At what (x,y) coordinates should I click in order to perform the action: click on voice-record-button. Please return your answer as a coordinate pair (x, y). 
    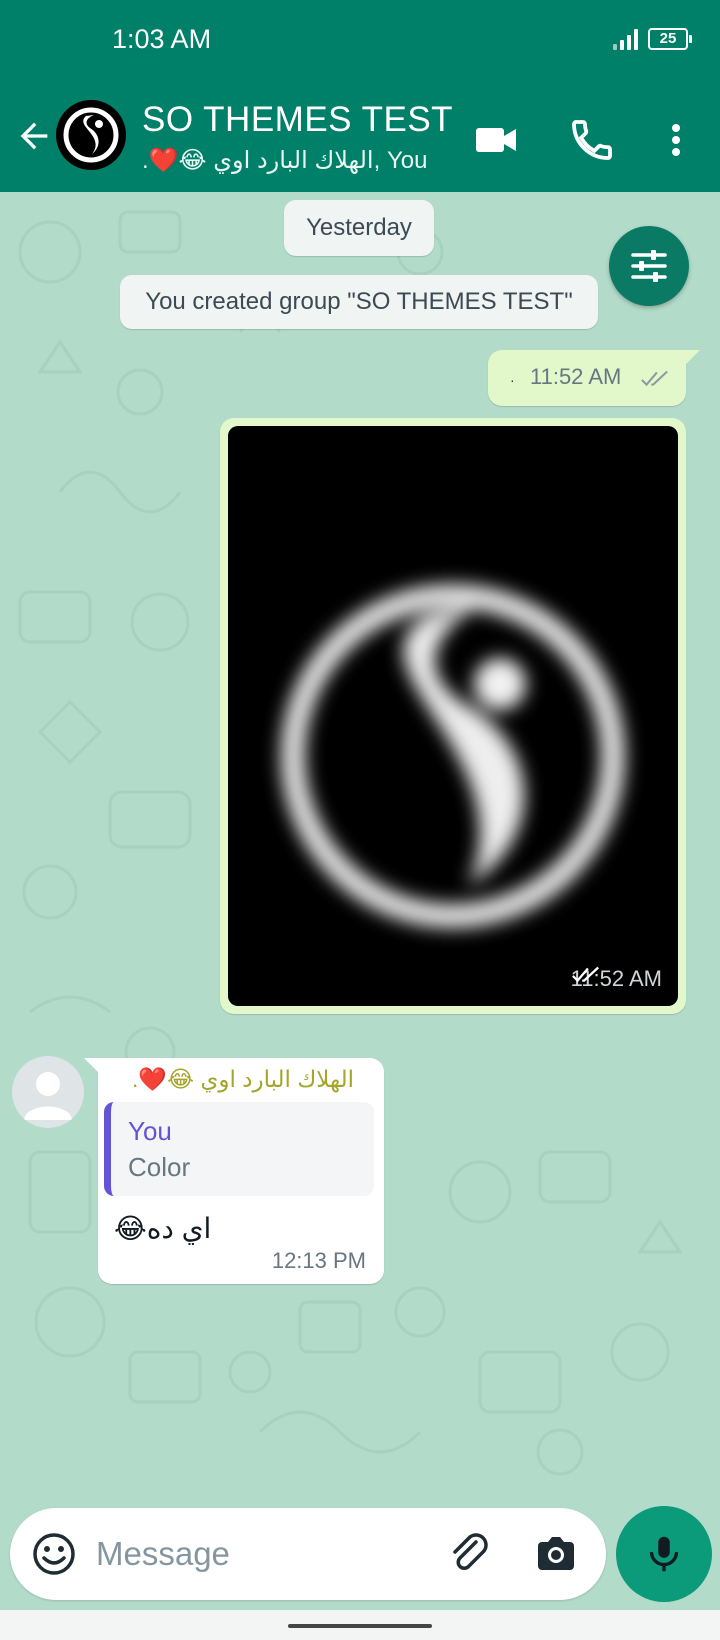
    Looking at the image, I should click on (664, 1554).